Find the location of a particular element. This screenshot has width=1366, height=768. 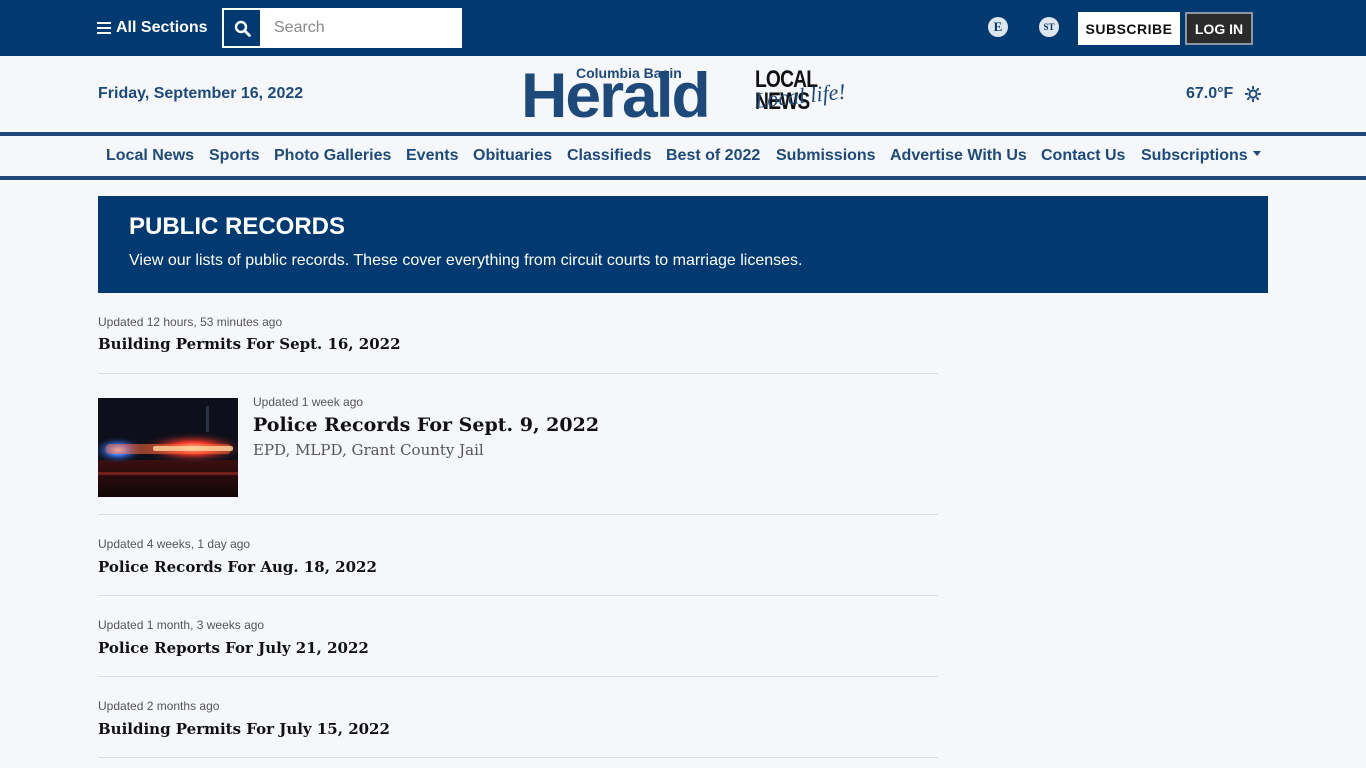

record-headline: Building Permits For July 15, 2022 is located at coordinates (244, 729).